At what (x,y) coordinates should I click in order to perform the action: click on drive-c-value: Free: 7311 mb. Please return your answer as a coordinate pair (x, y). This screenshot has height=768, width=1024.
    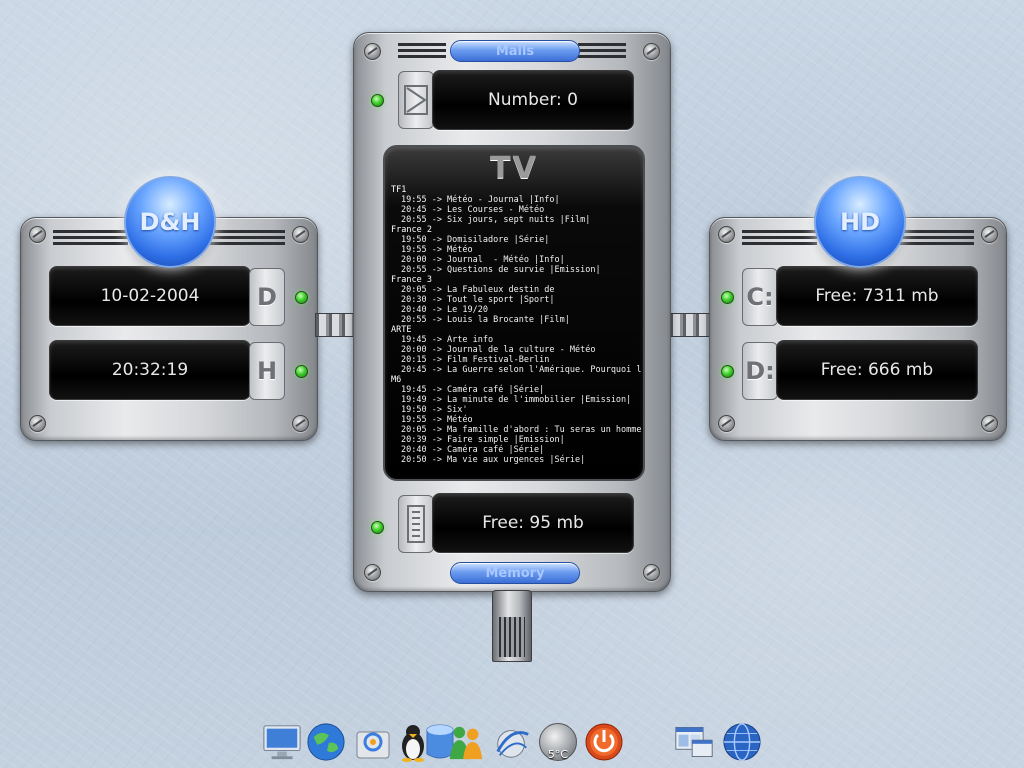
    Looking at the image, I should click on (877, 296).